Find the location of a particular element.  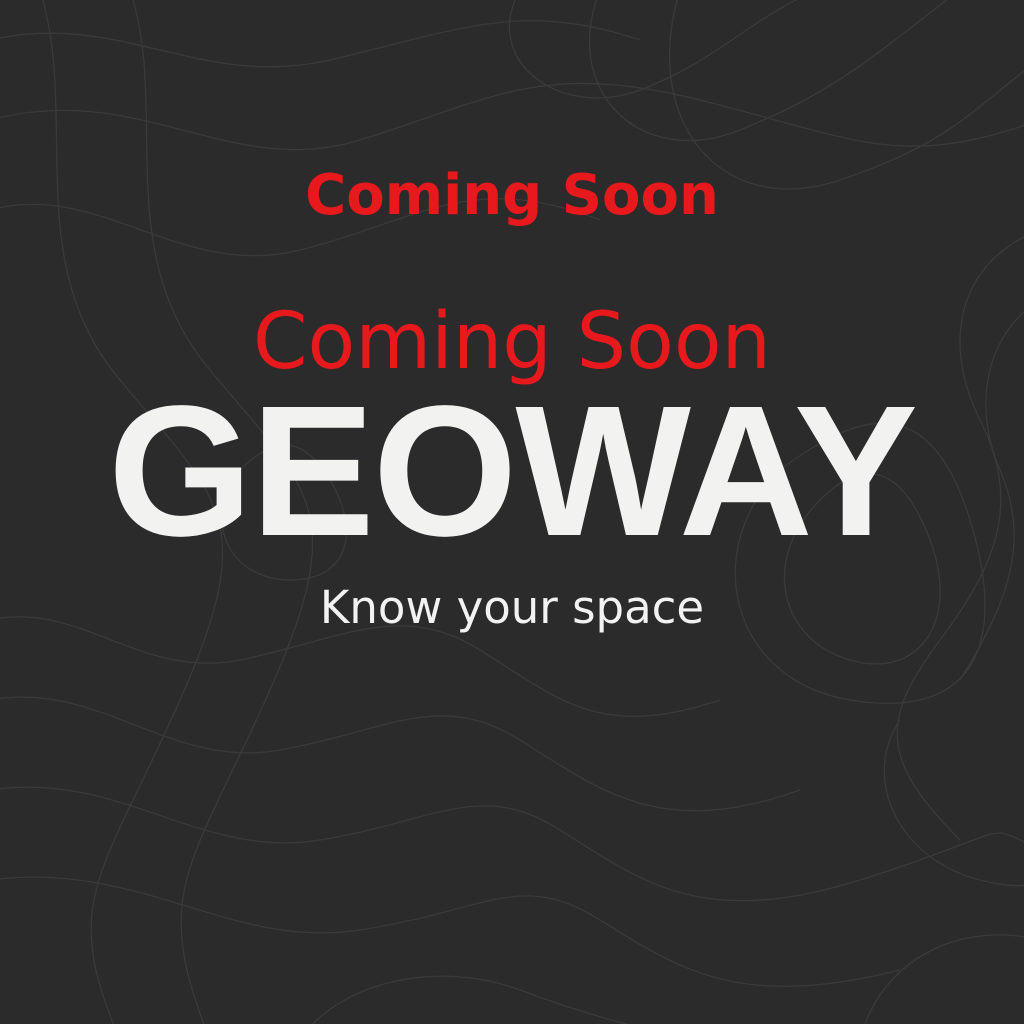

coming-soon-small-heading: Coming Soon is located at coordinates (512, 195).